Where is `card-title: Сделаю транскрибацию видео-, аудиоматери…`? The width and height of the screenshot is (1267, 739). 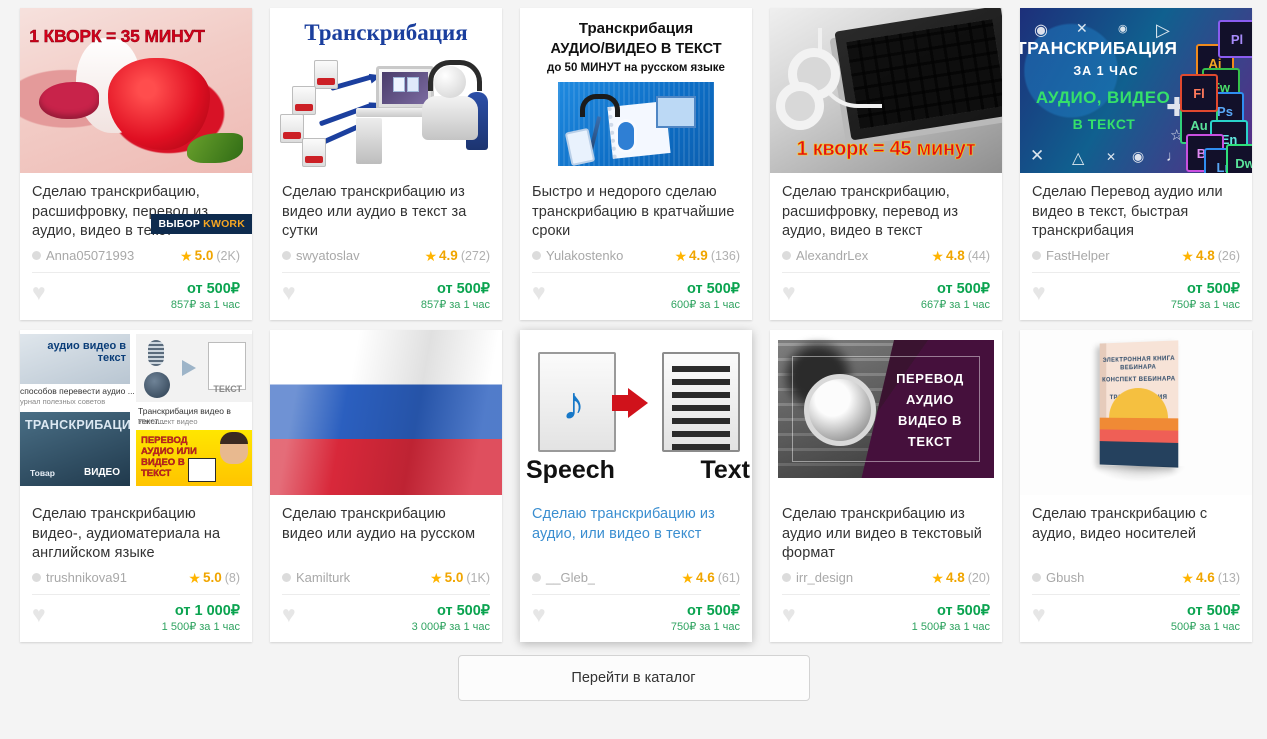
card-title: Сделаю транскрибацию видео-, аудиоматери… is located at coordinates (136, 534).